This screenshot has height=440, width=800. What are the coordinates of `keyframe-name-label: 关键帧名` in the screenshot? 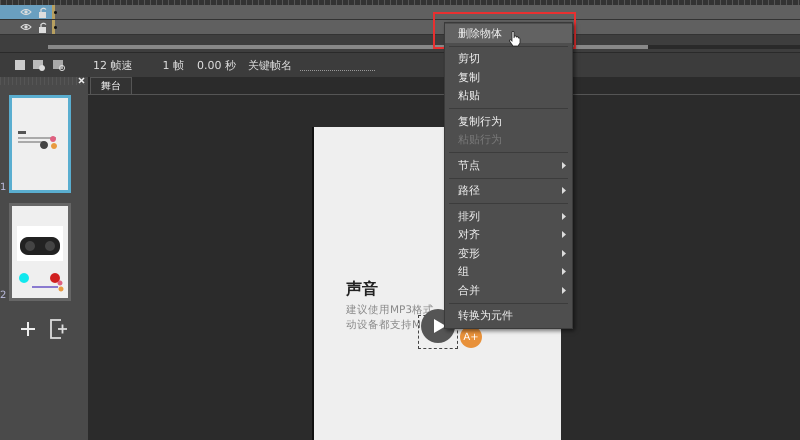 It's located at (270, 65).